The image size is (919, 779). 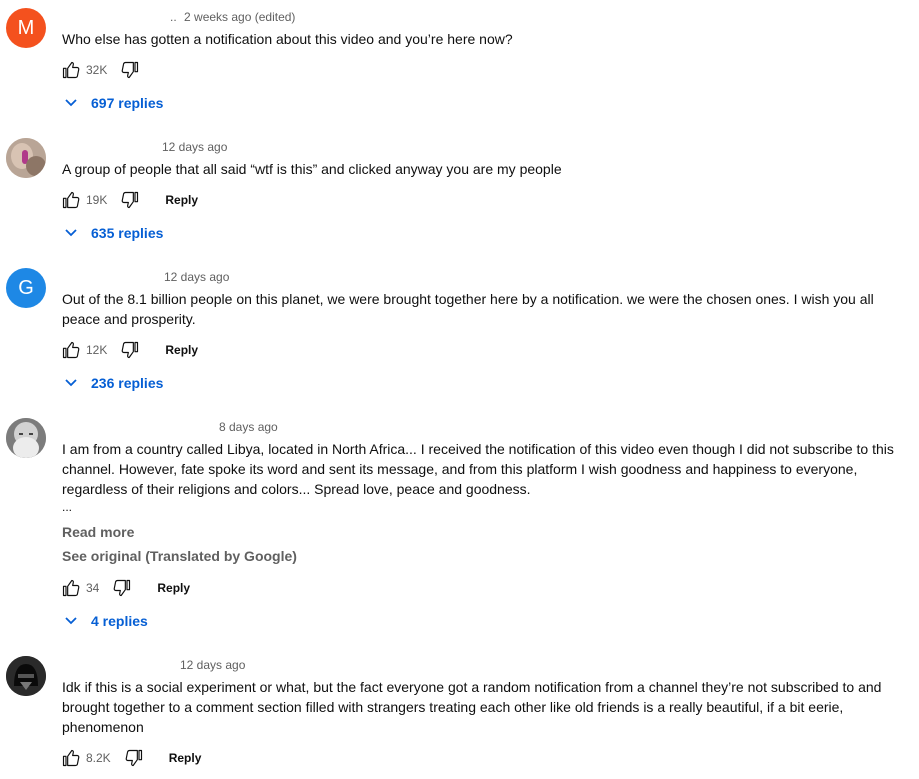 I want to click on comment-actions: 34 Reply, so click(x=125, y=588).